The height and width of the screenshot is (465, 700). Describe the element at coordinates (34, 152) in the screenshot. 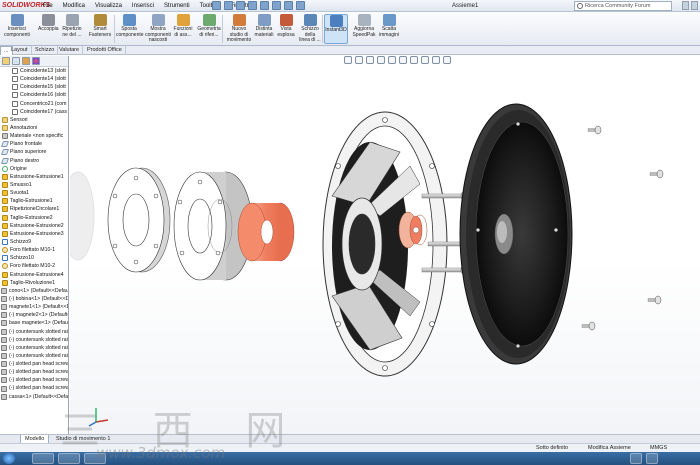

I see `feature-tree-item: Piano superiore` at that location.